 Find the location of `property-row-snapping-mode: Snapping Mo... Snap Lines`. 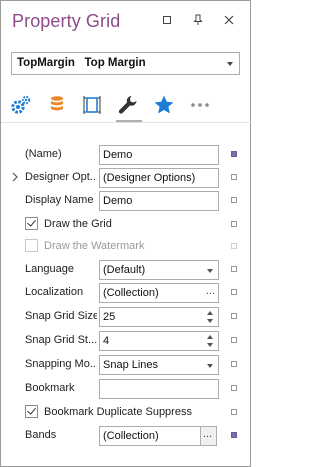

property-row-snapping-mode: Snapping Mo... Snap Lines is located at coordinates (126, 365).